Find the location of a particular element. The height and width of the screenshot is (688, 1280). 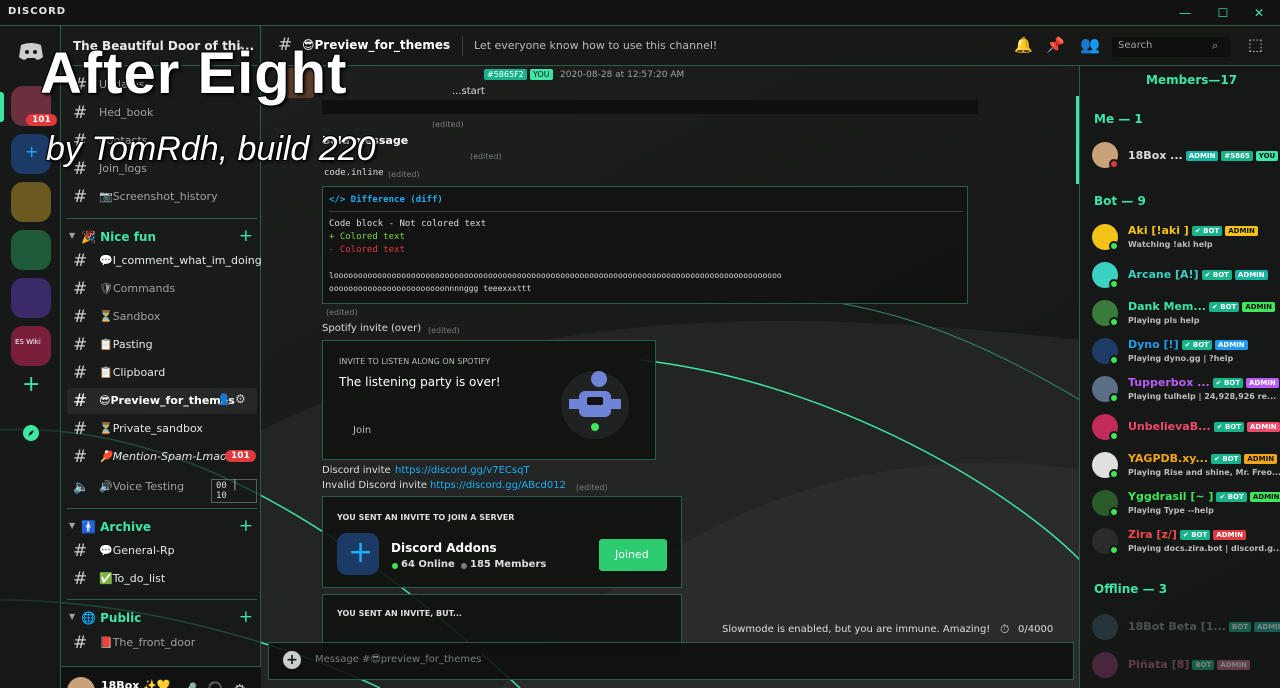

member-name: Piñata [8] BOT ADMIN is located at coordinates (1189, 664).